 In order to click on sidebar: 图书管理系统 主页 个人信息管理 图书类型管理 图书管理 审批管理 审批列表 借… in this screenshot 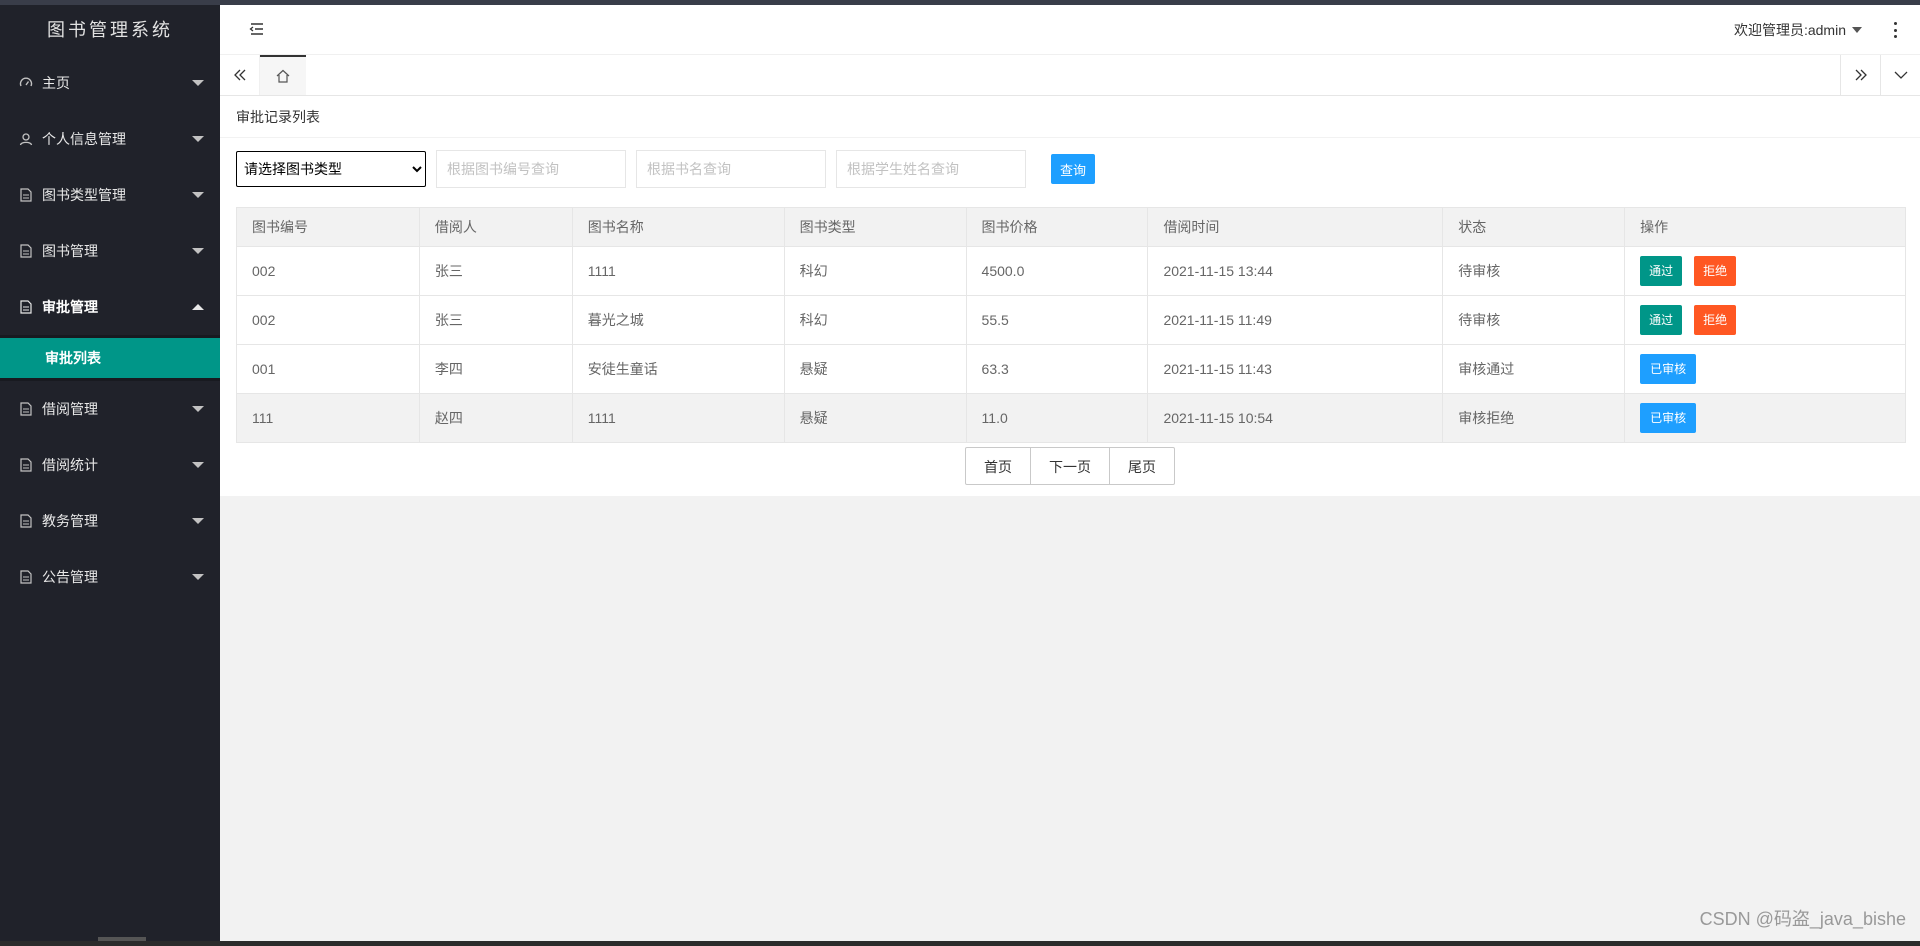, I will do `click(110, 473)`.